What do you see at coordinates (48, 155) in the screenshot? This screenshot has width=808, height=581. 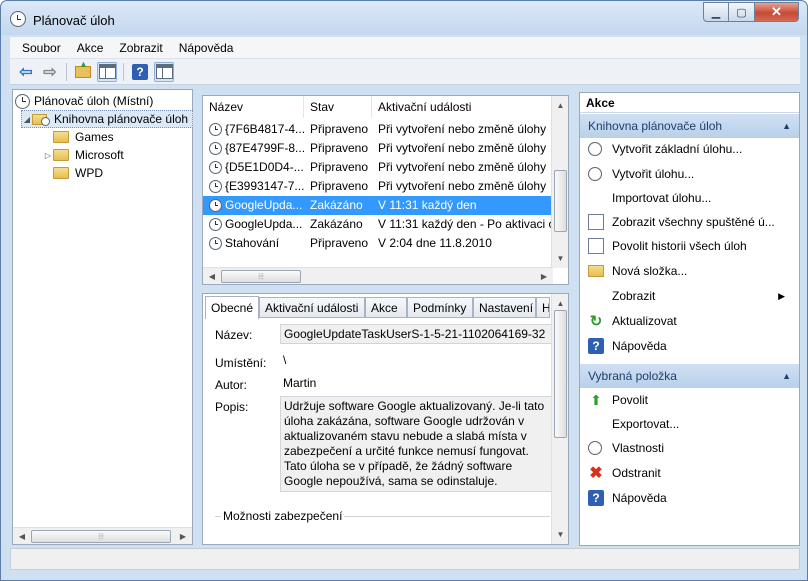 I see `expand-arrow-icon: ▷` at bounding box center [48, 155].